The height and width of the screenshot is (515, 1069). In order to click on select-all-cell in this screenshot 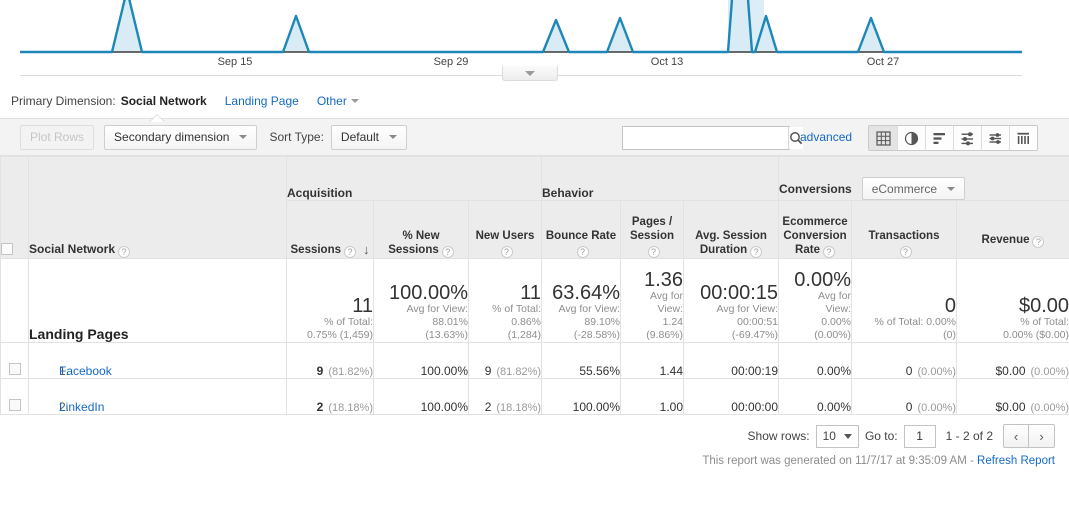, I will do `click(14, 207)`.